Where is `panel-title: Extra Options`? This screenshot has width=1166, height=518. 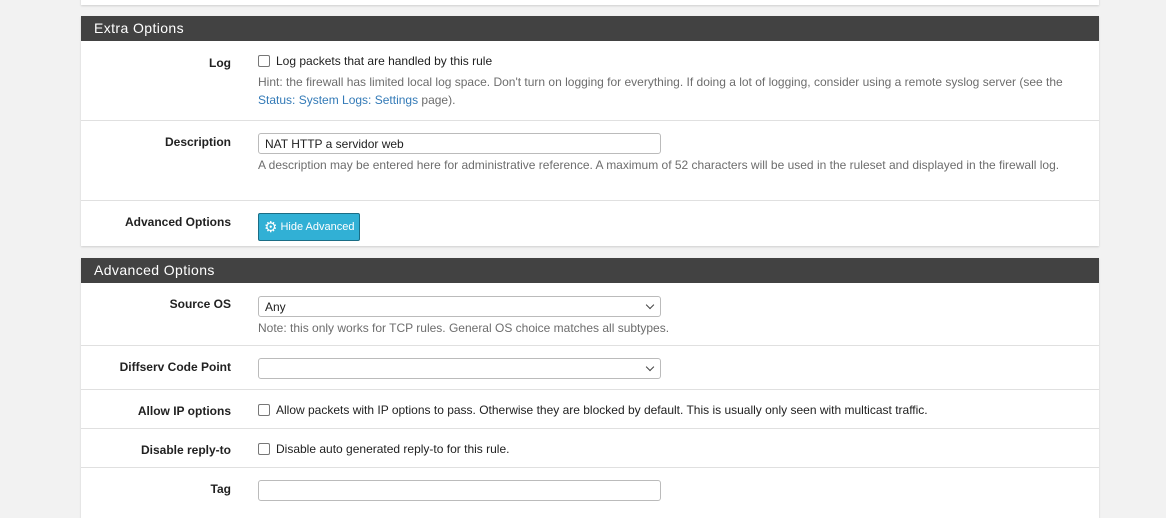
panel-title: Extra Options is located at coordinates (590, 28).